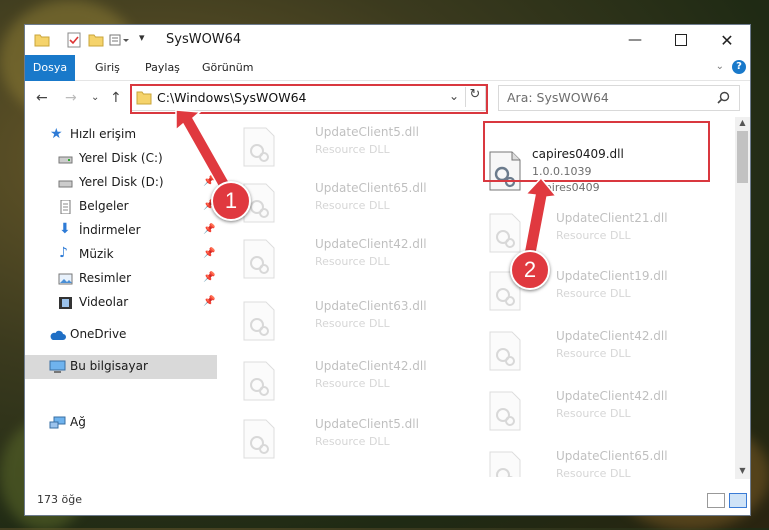 This screenshot has height=530, width=769. What do you see at coordinates (366, 182) in the screenshot?
I see `annotation-arrows` at bounding box center [366, 182].